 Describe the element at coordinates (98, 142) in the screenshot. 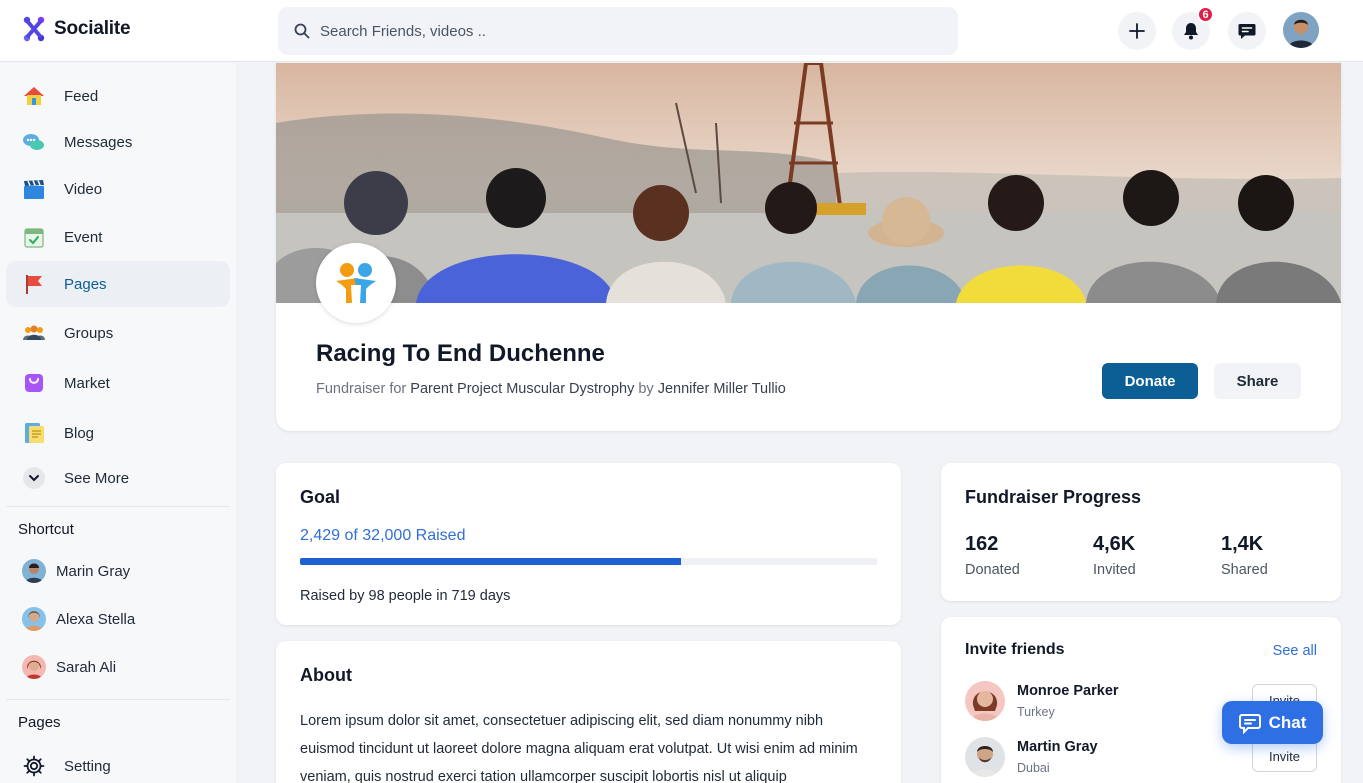

I see `sidebar-item-label: Messages` at that location.